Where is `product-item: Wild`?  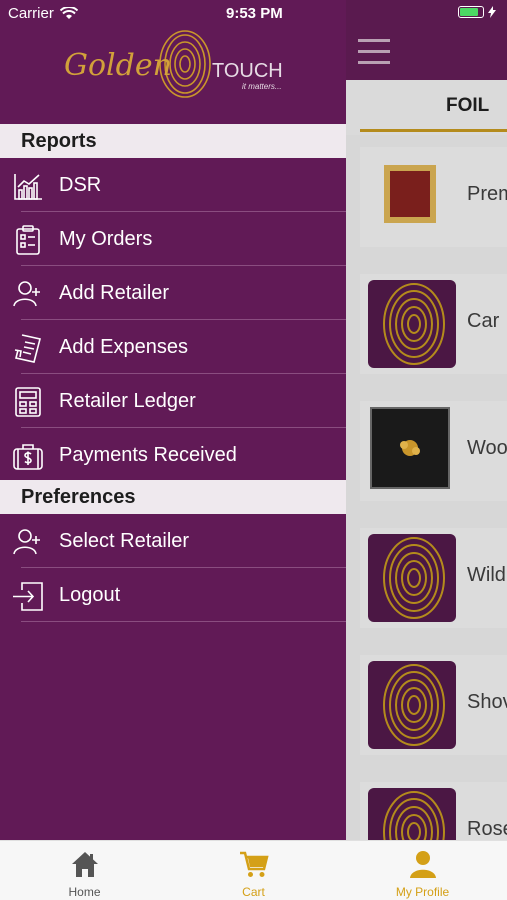
product-item: Wild is located at coordinates (433, 578).